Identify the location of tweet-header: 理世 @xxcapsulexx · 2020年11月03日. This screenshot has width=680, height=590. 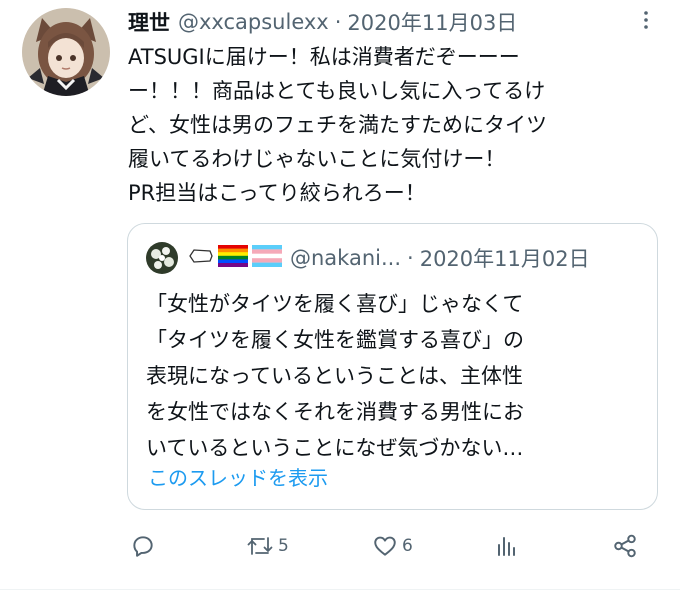
(392, 22).